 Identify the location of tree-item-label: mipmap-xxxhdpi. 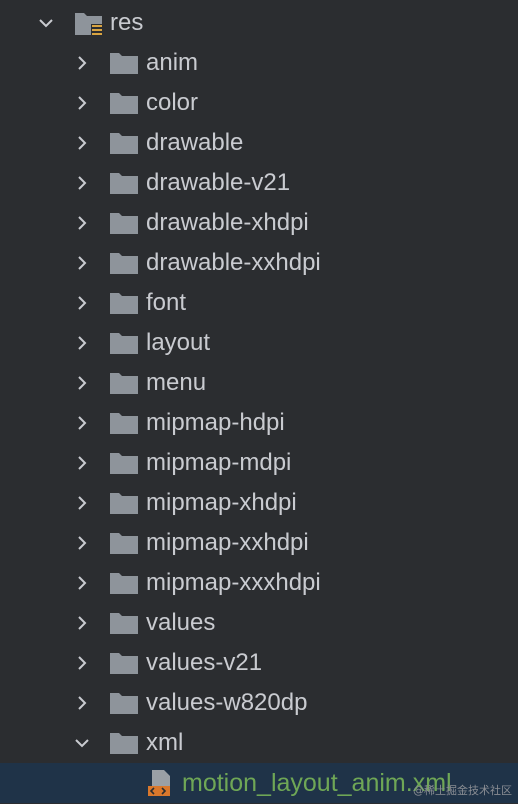
(233, 582).